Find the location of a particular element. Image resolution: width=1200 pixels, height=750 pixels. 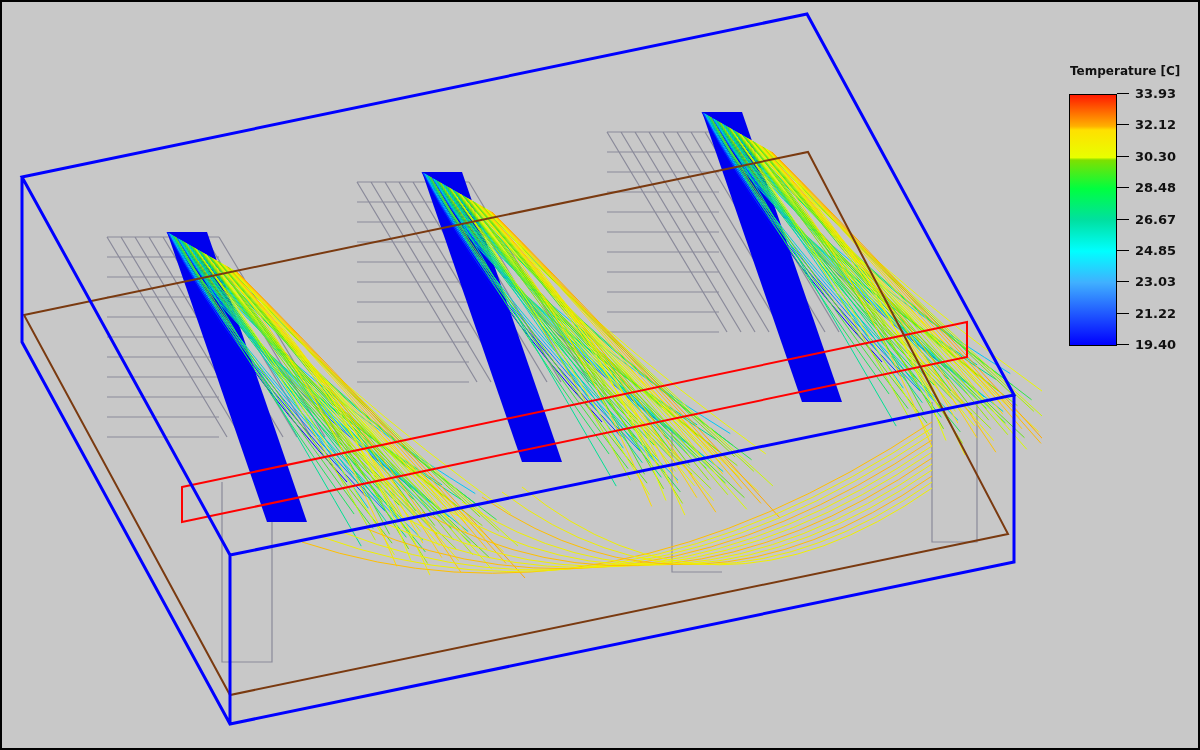

scale-tick-label: 19.40 is located at coordinates (1156, 344).